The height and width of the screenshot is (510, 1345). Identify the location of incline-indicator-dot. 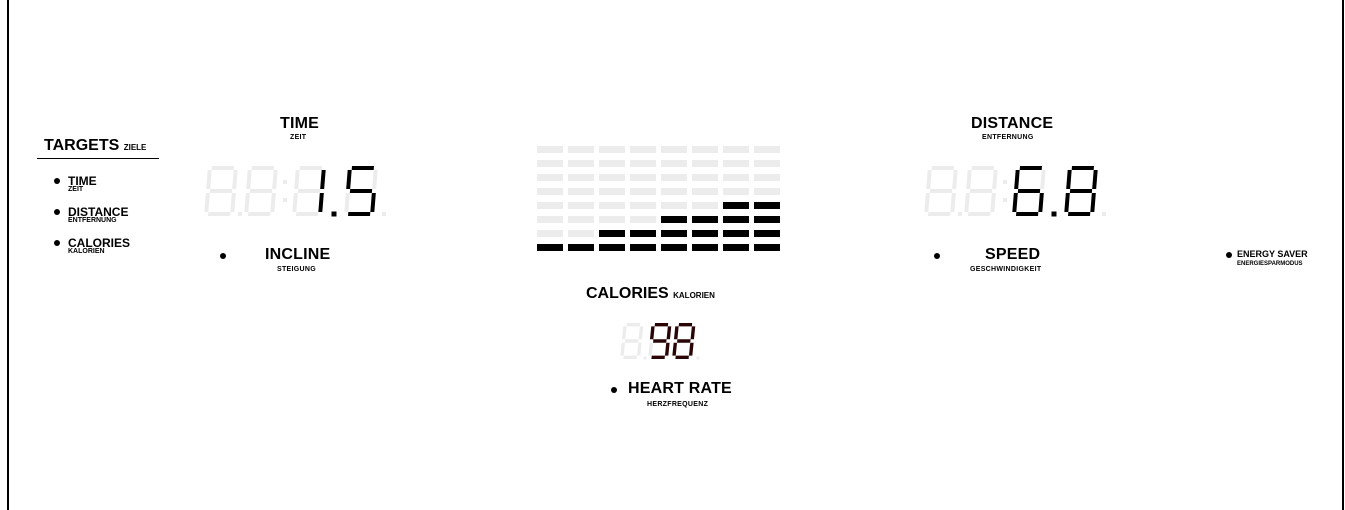
(223, 256).